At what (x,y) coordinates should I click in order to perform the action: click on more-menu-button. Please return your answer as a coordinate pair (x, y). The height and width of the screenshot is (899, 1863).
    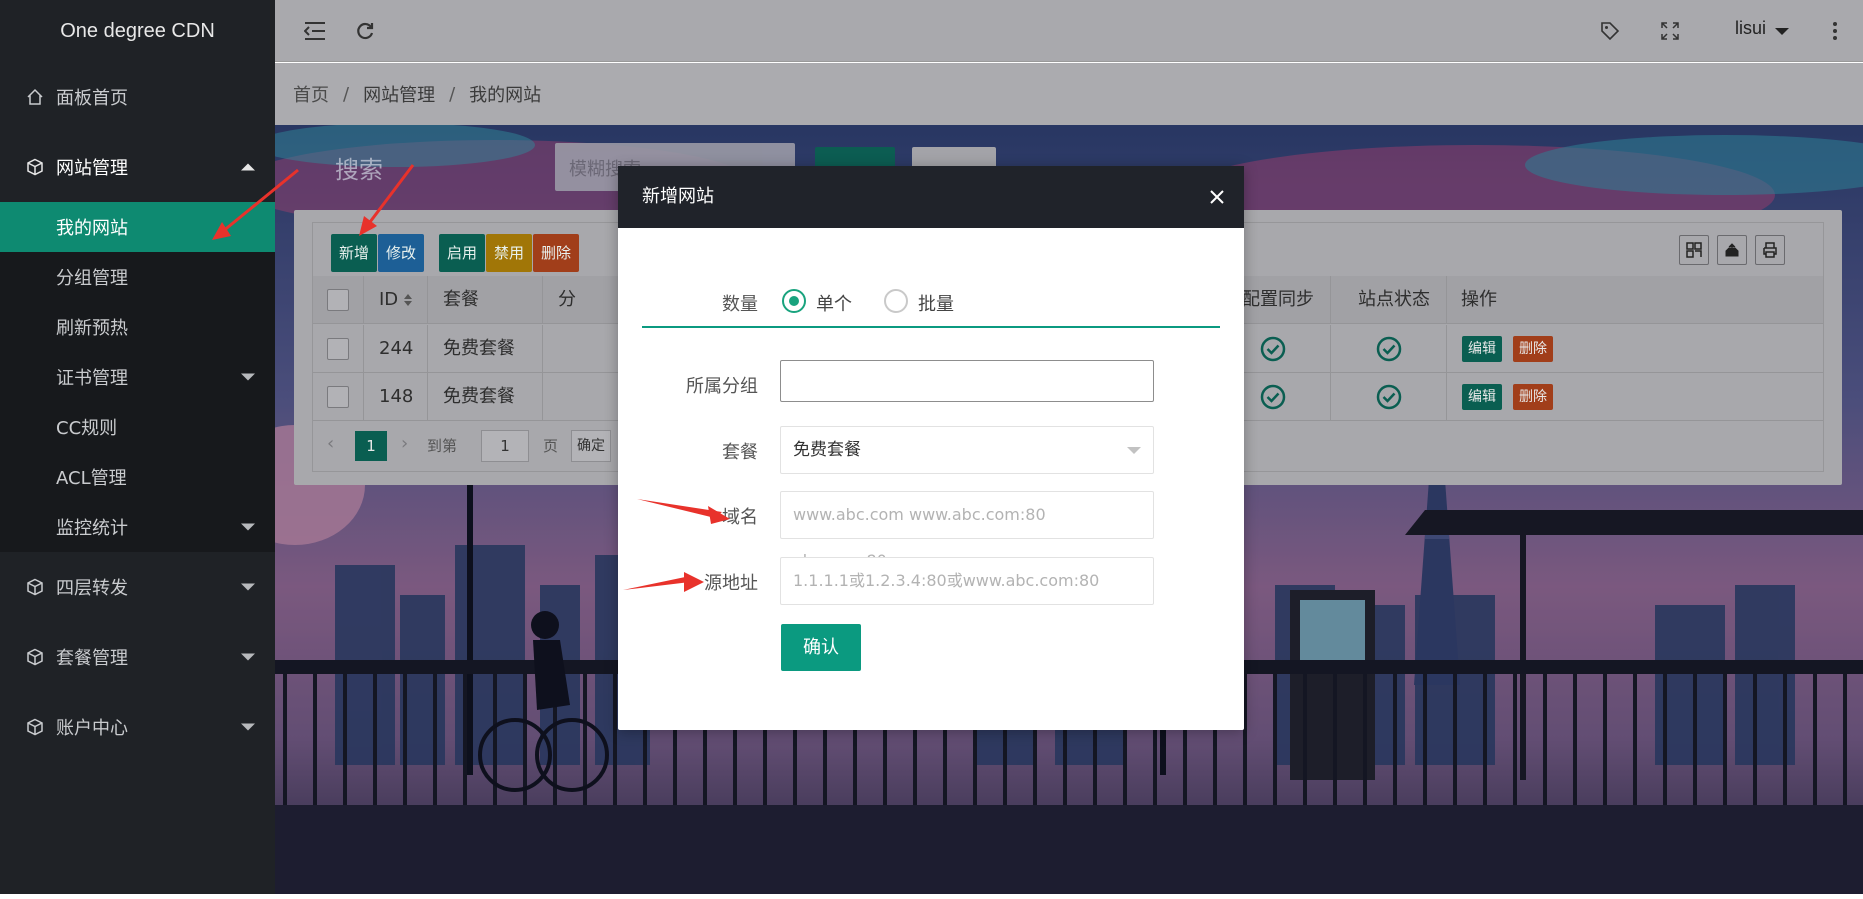
    Looking at the image, I should click on (1835, 31).